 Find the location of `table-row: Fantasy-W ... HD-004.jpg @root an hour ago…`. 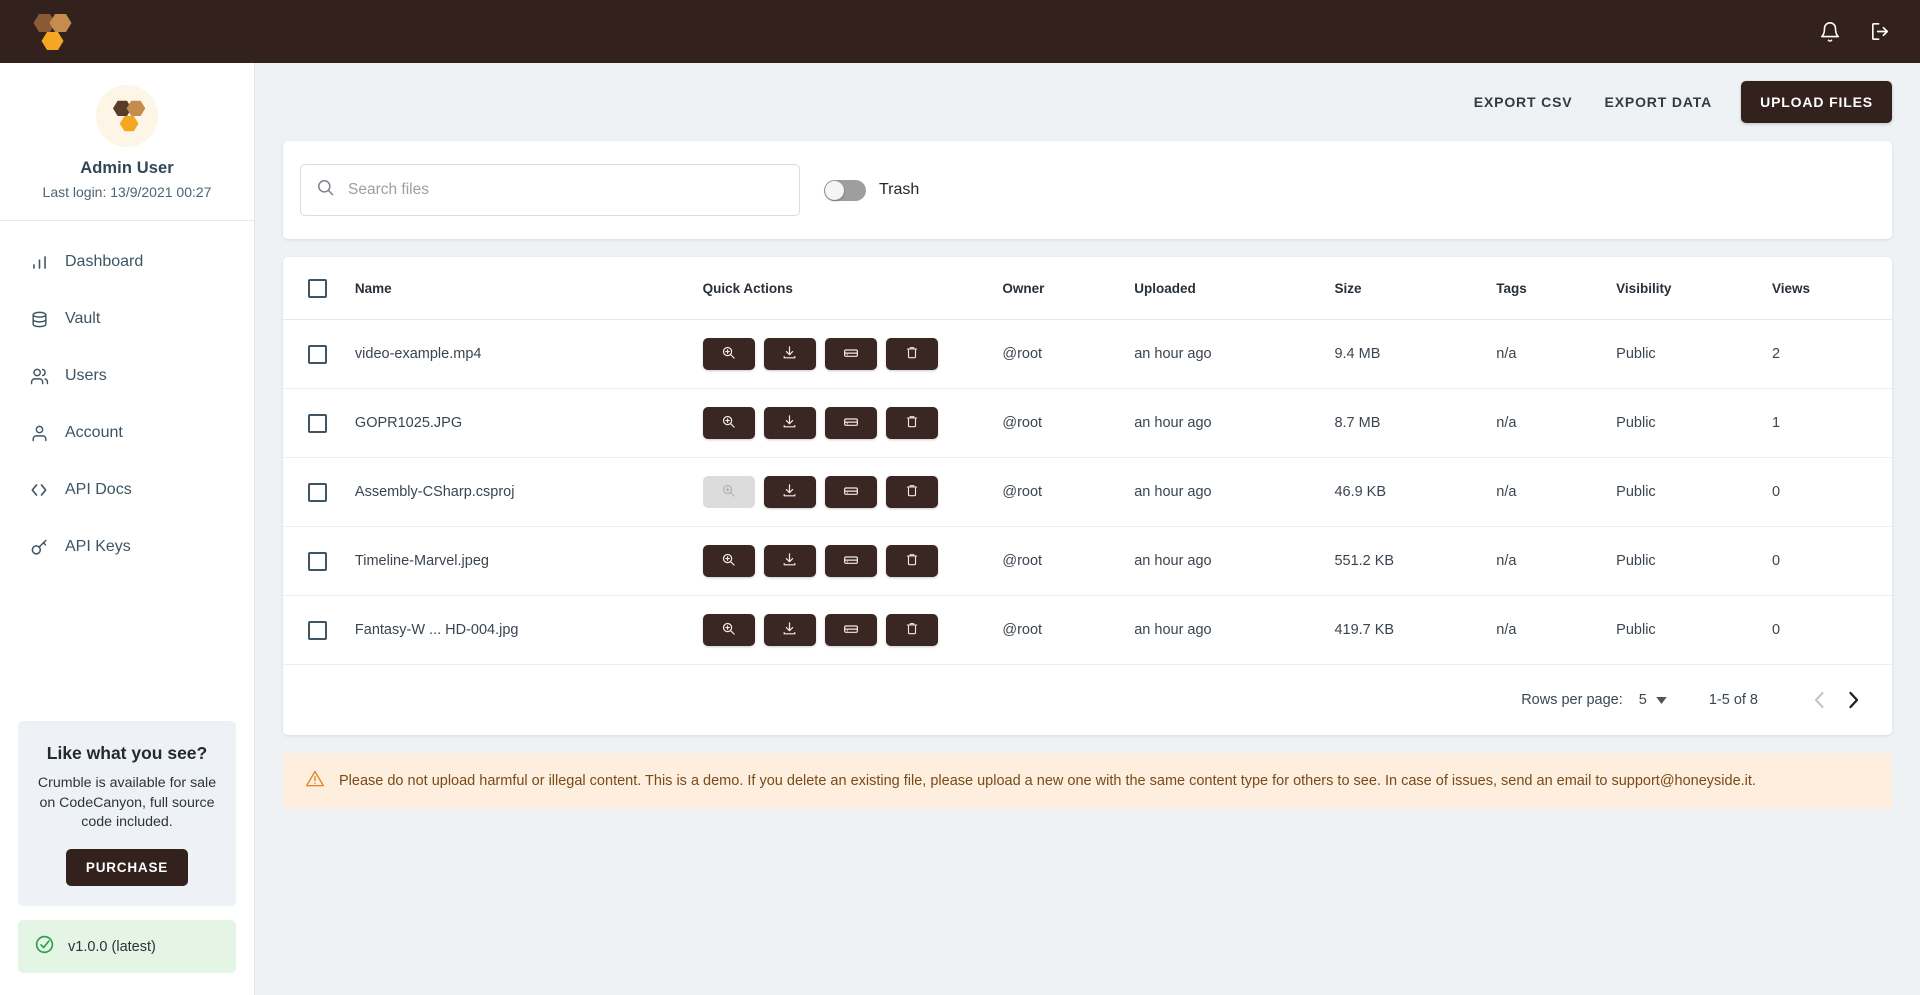

table-row: Fantasy-W ... HD-004.jpg @root an hour ago… is located at coordinates (1087, 630).